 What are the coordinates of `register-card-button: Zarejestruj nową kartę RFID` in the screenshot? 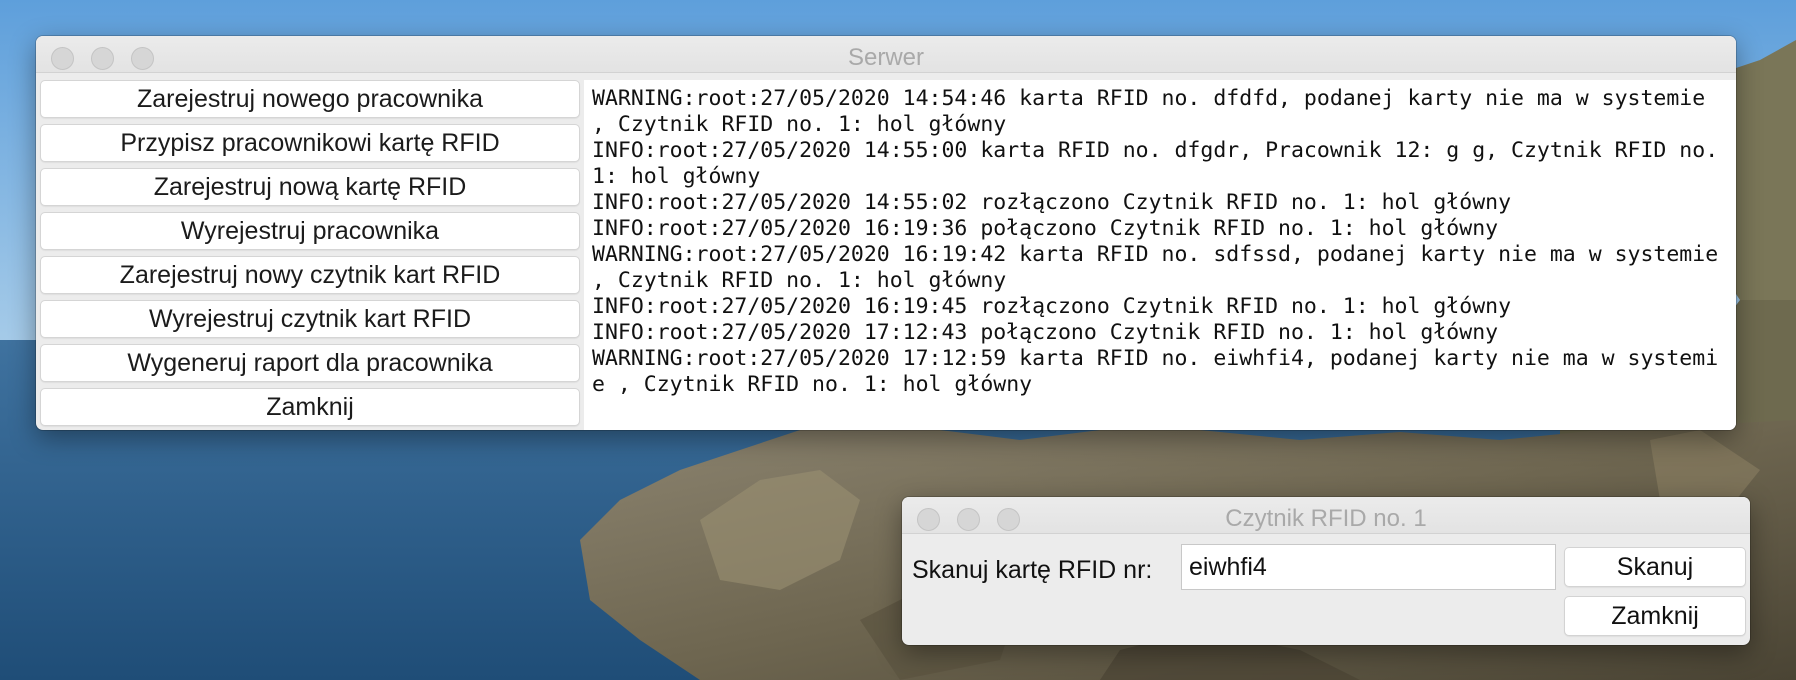 It's located at (310, 187).